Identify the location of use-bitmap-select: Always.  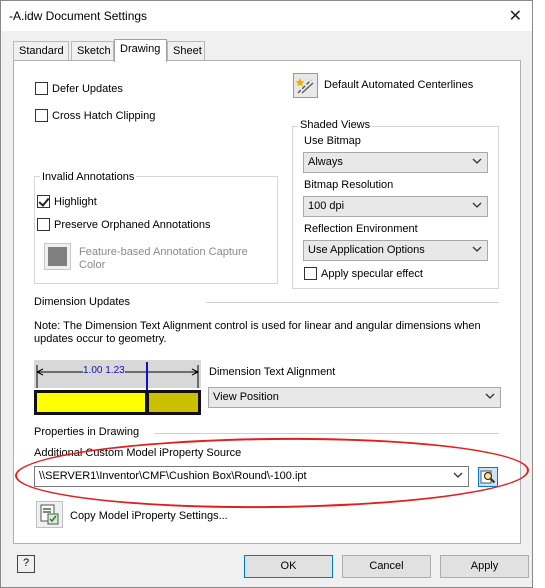
(395, 162).